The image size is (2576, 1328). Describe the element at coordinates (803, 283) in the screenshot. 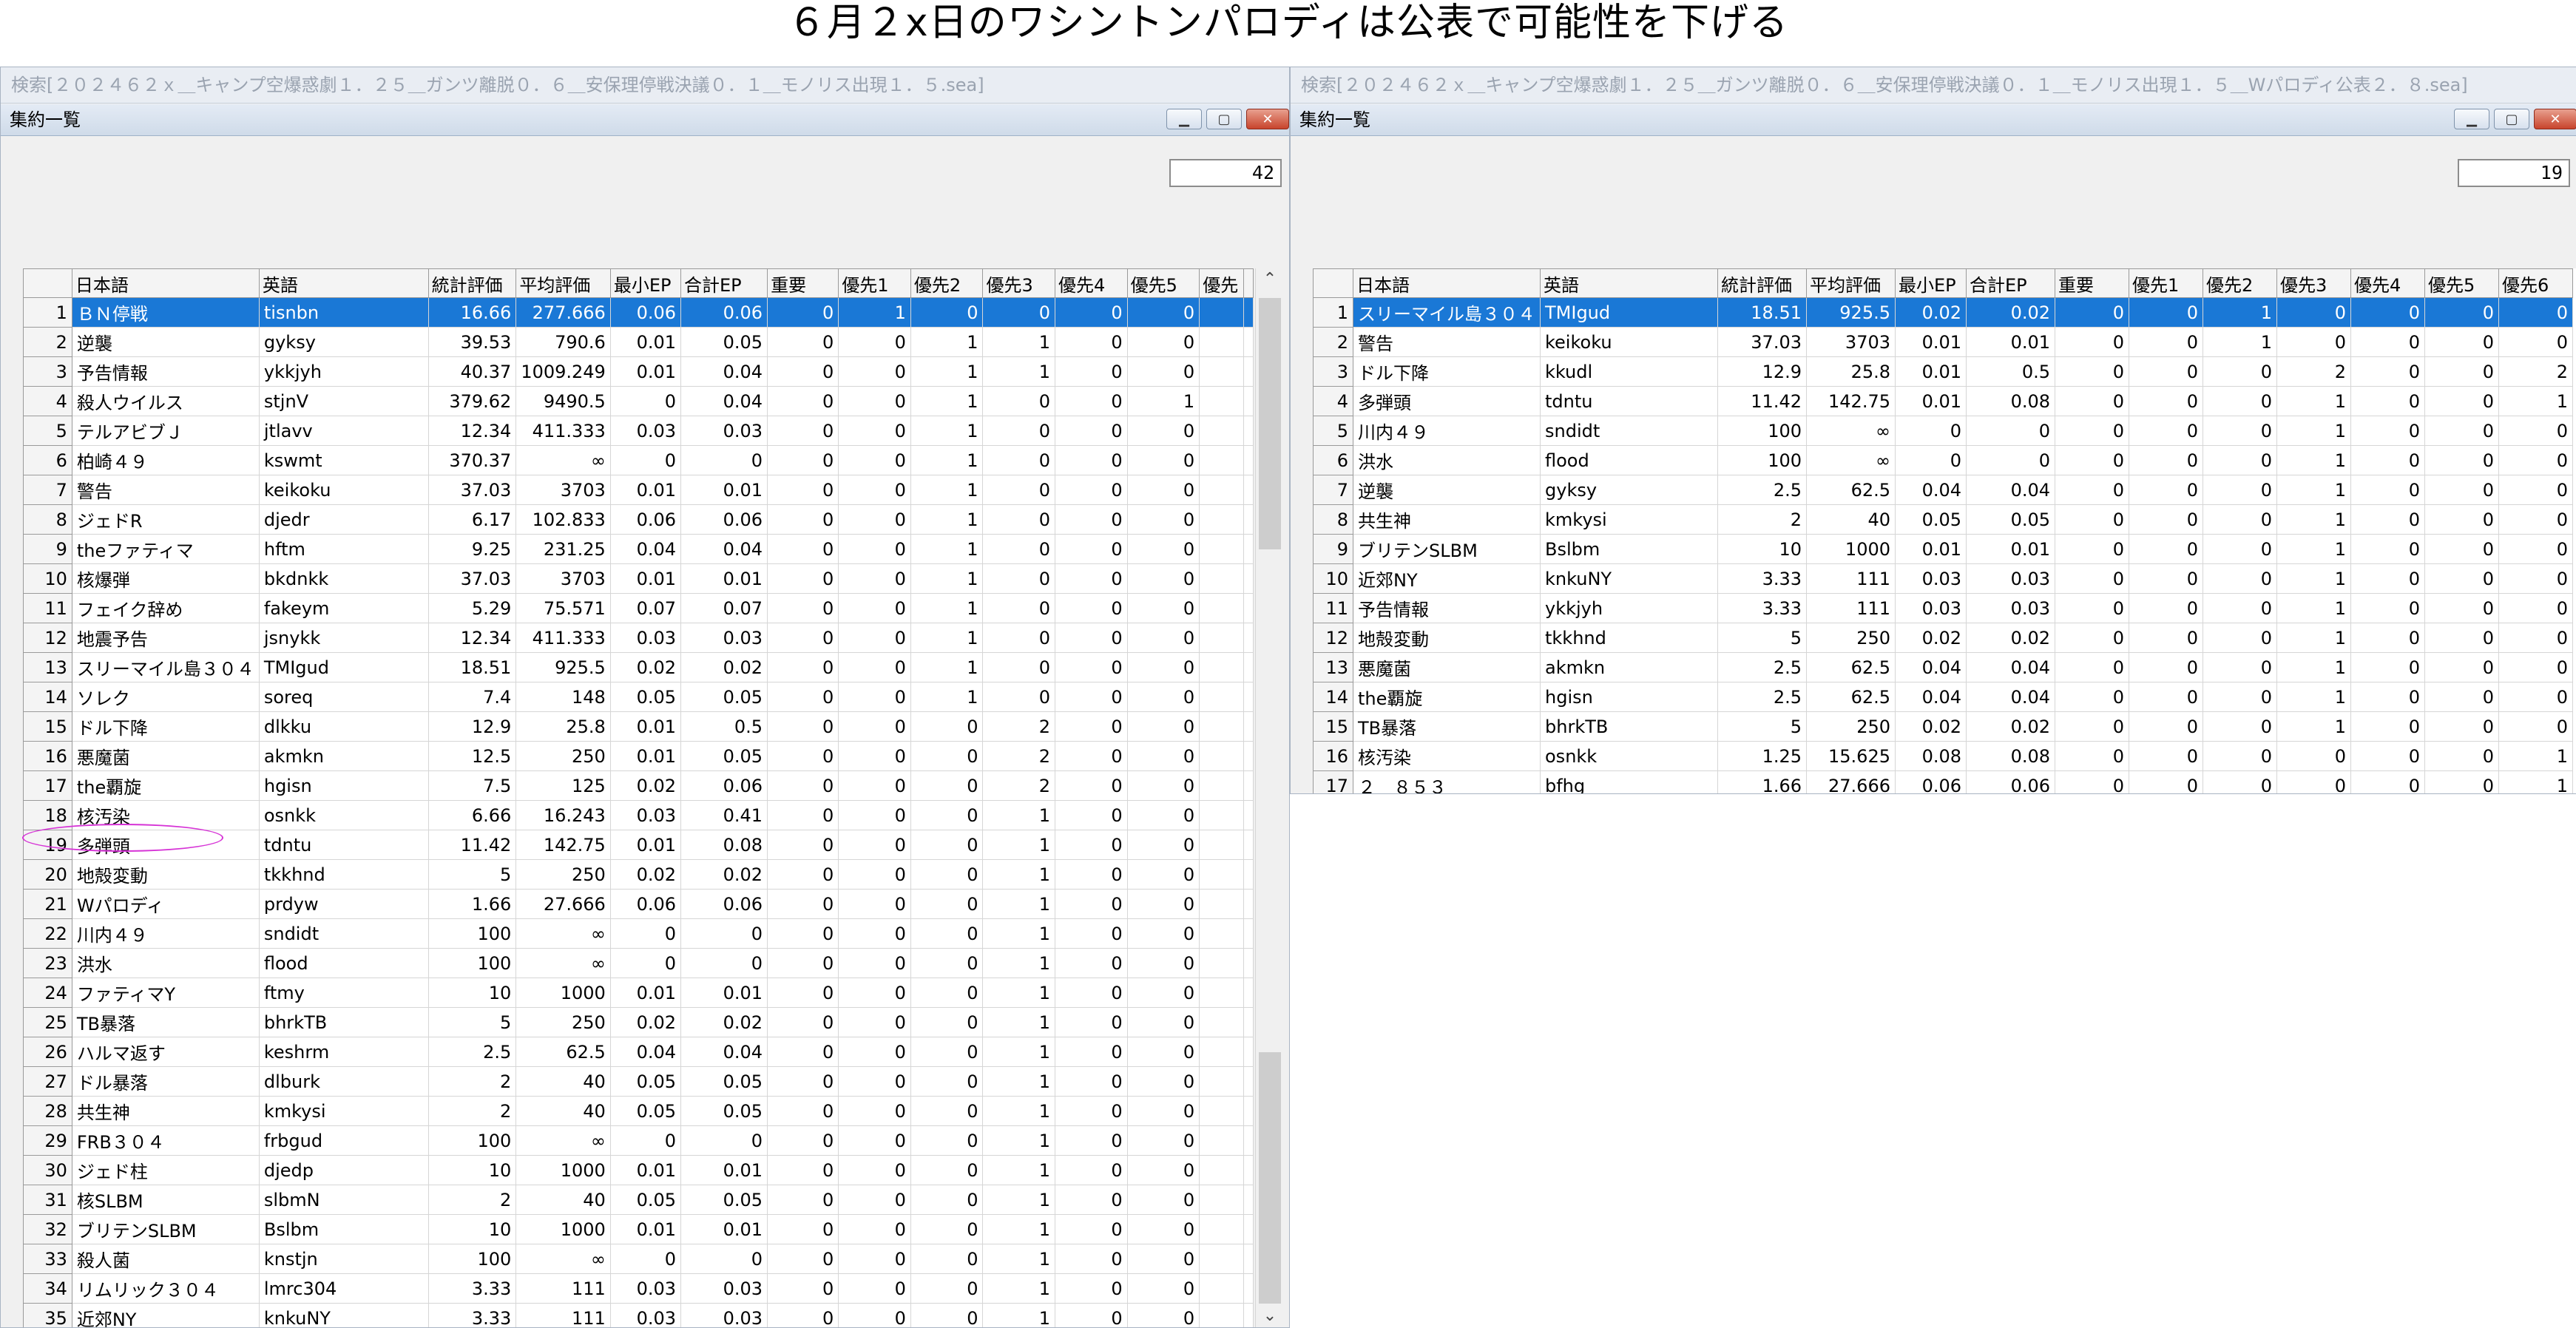

I see `column-header: 重要` at that location.